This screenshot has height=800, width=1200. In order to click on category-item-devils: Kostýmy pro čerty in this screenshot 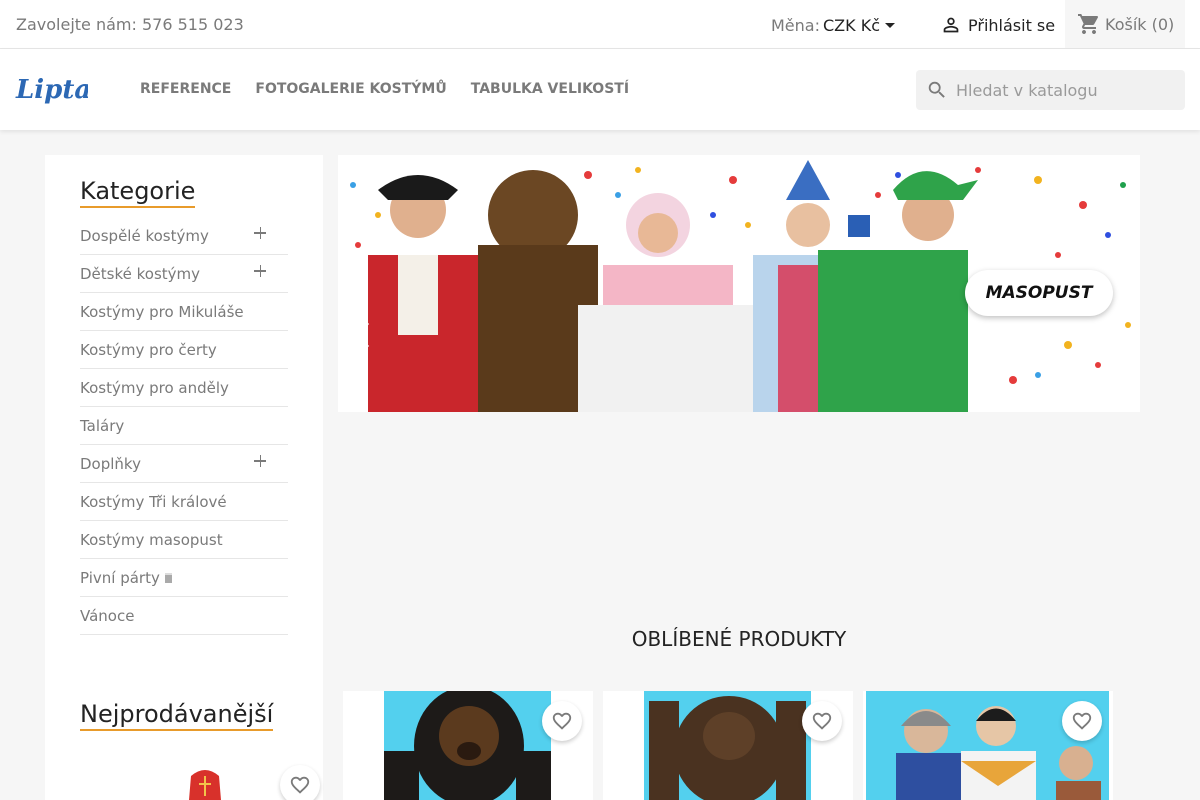, I will do `click(184, 350)`.